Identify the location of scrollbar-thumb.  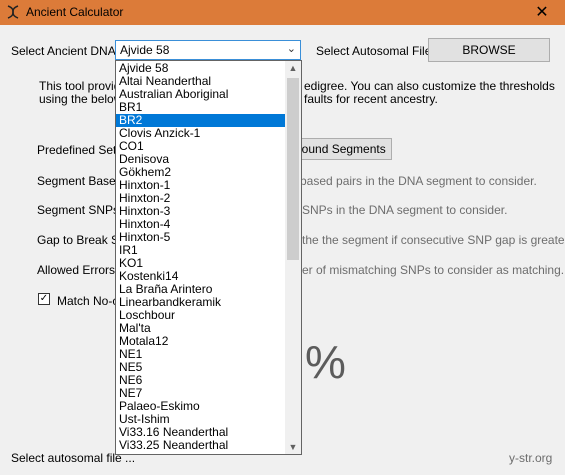
(293, 169).